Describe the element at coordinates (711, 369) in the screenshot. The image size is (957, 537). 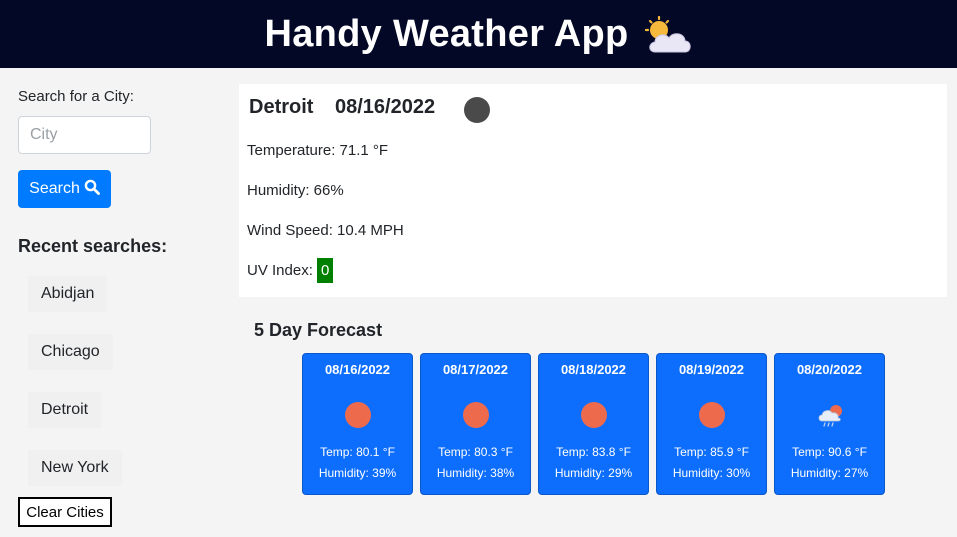
I see `forecast-date: 08/19/2022` at that location.